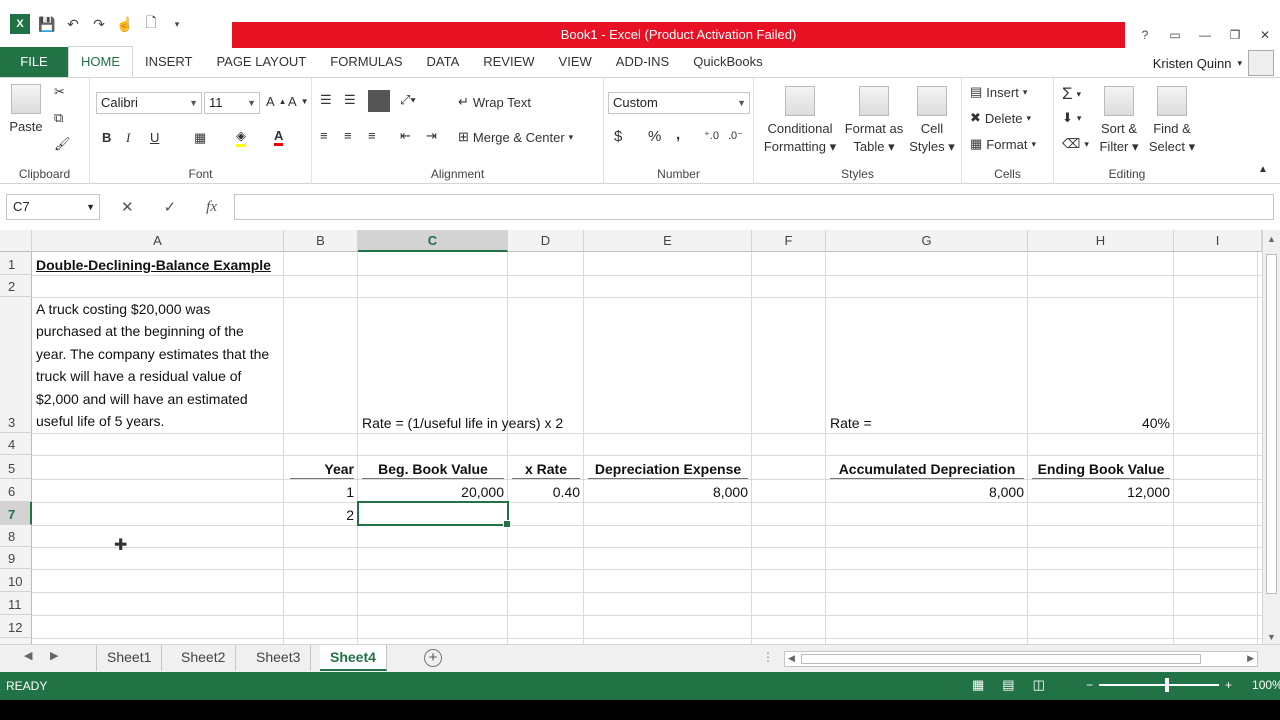 This screenshot has height=720, width=1280. I want to click on zoom-level: 100%, so click(1266, 685).